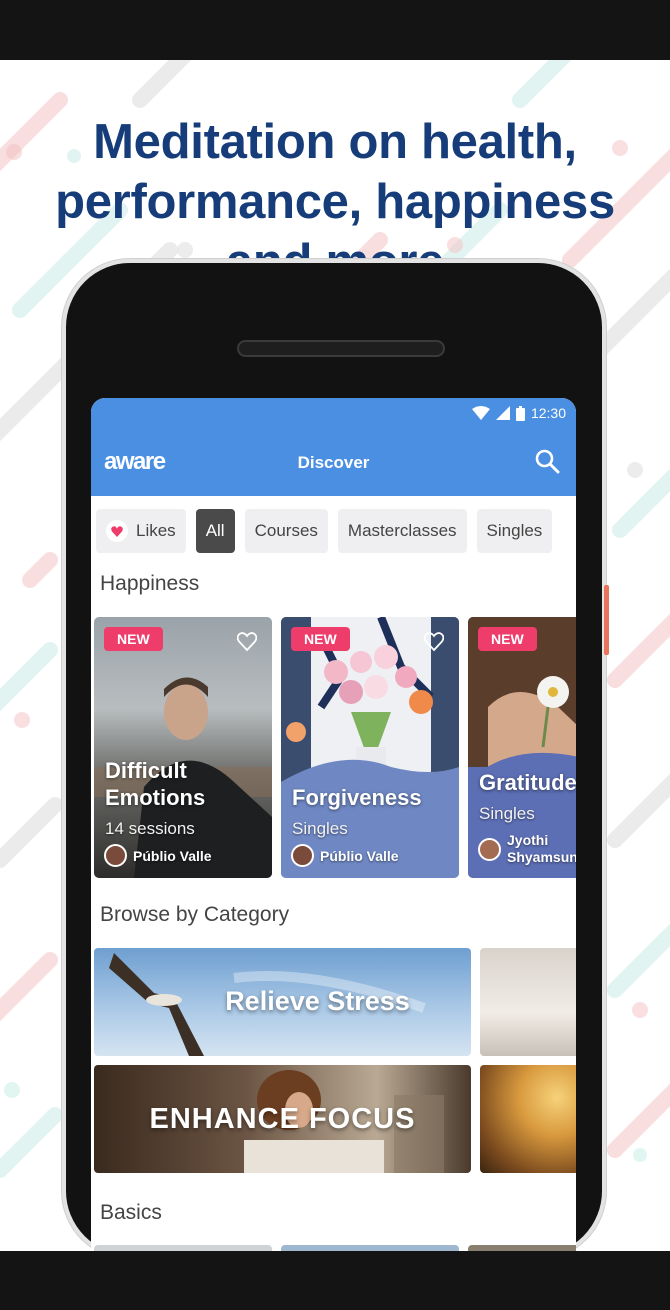 This screenshot has width=670, height=1310. What do you see at coordinates (548, 413) in the screenshot?
I see `status-time: 12:30` at bounding box center [548, 413].